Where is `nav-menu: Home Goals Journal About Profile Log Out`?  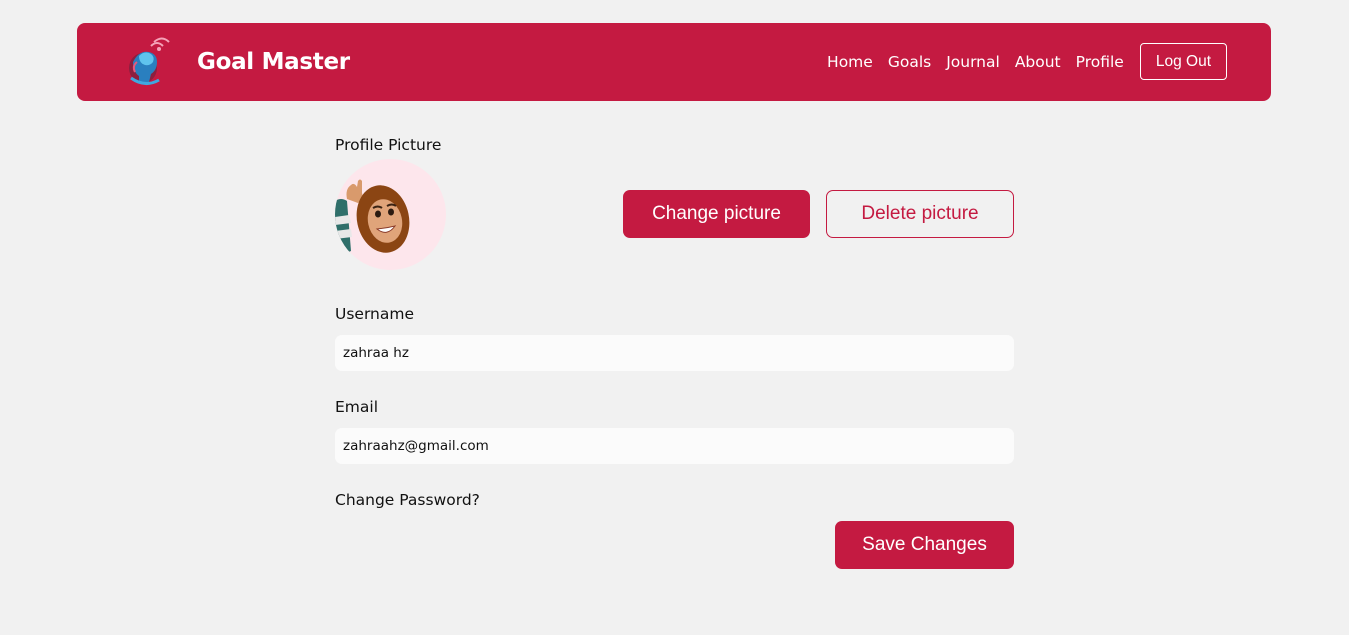
nav-menu: Home Goals Journal About Profile Log Out is located at coordinates (1027, 61).